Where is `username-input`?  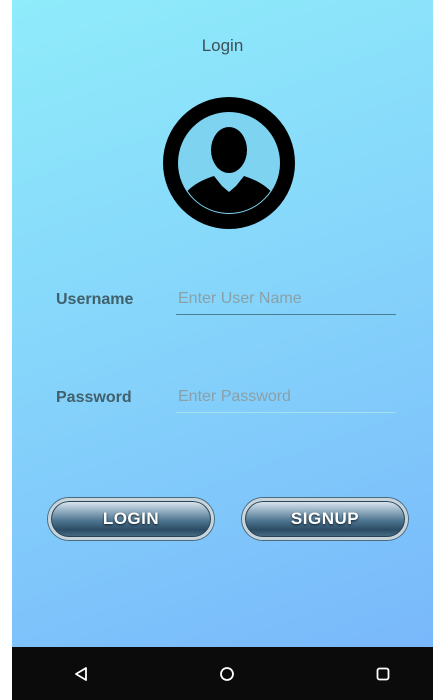 username-input is located at coordinates (286, 299).